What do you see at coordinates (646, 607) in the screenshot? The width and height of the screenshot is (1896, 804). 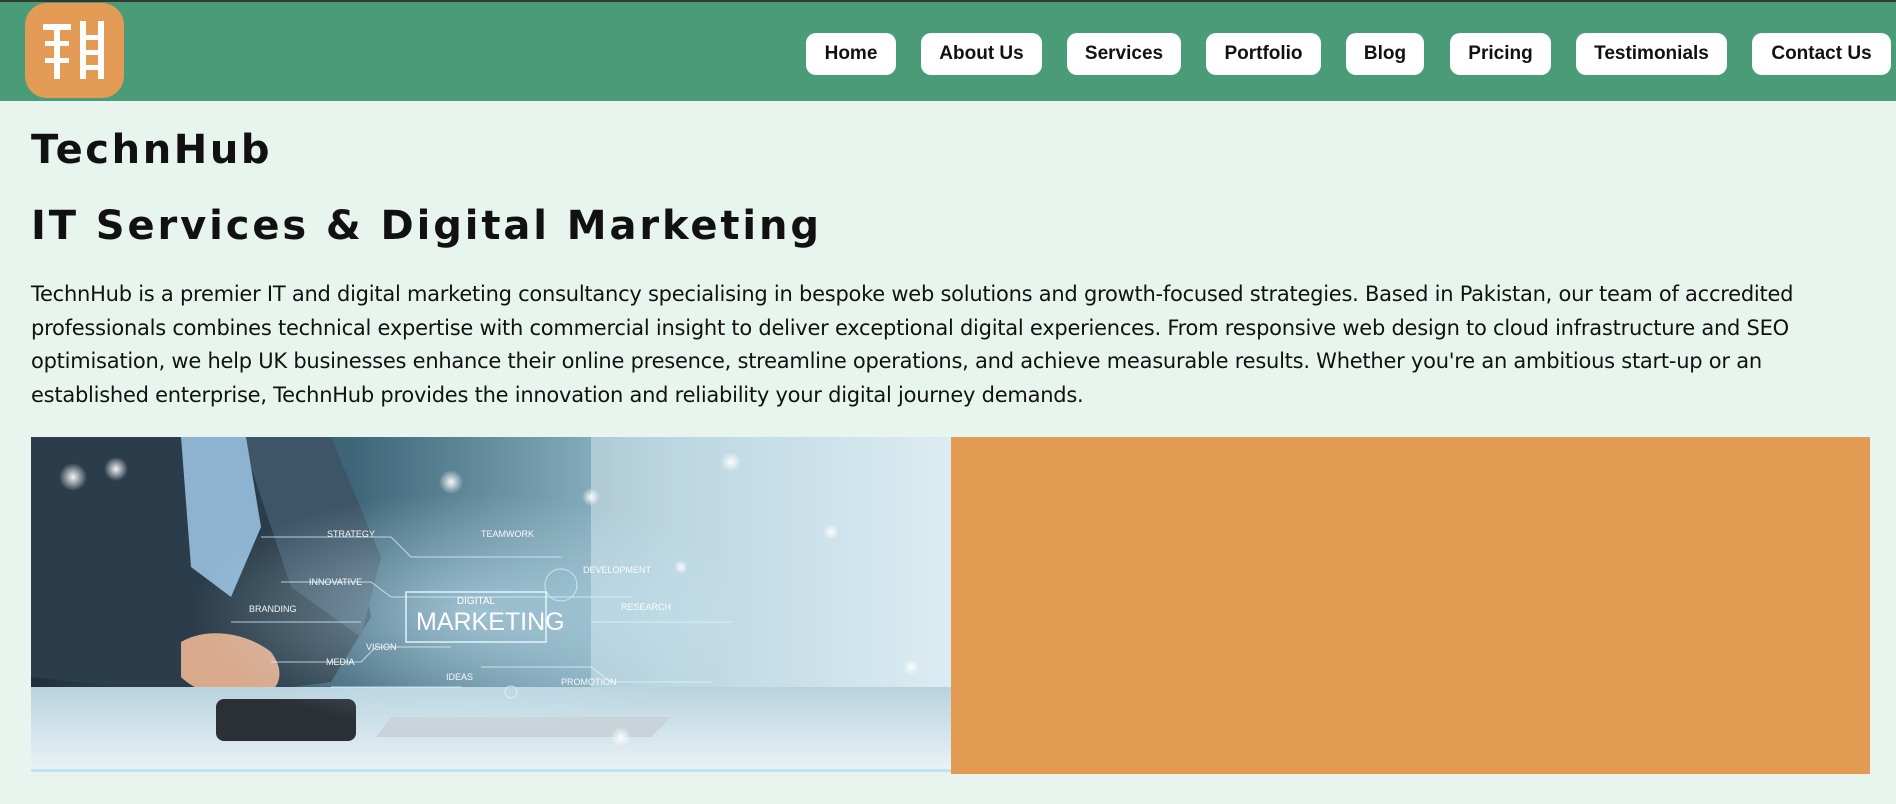 I see `hero-tag-research: RESEARCH` at bounding box center [646, 607].